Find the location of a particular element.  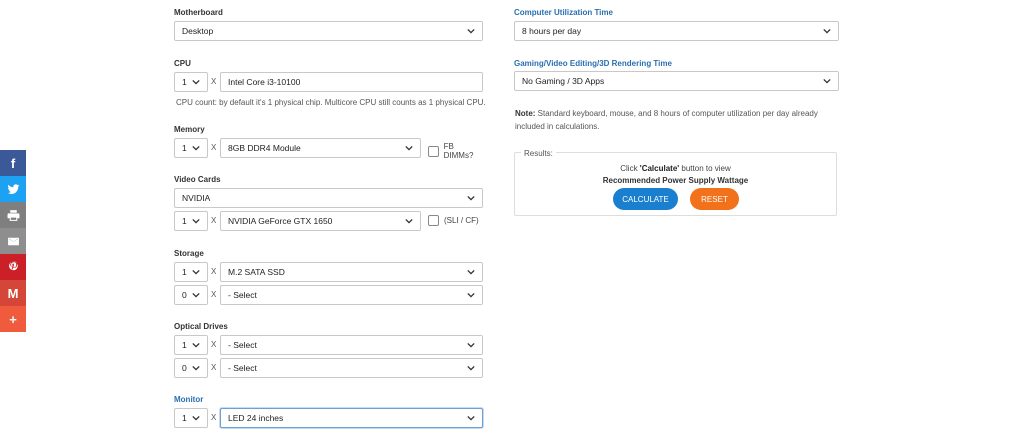

video-brand-select: NVIDIA is located at coordinates (328, 198).